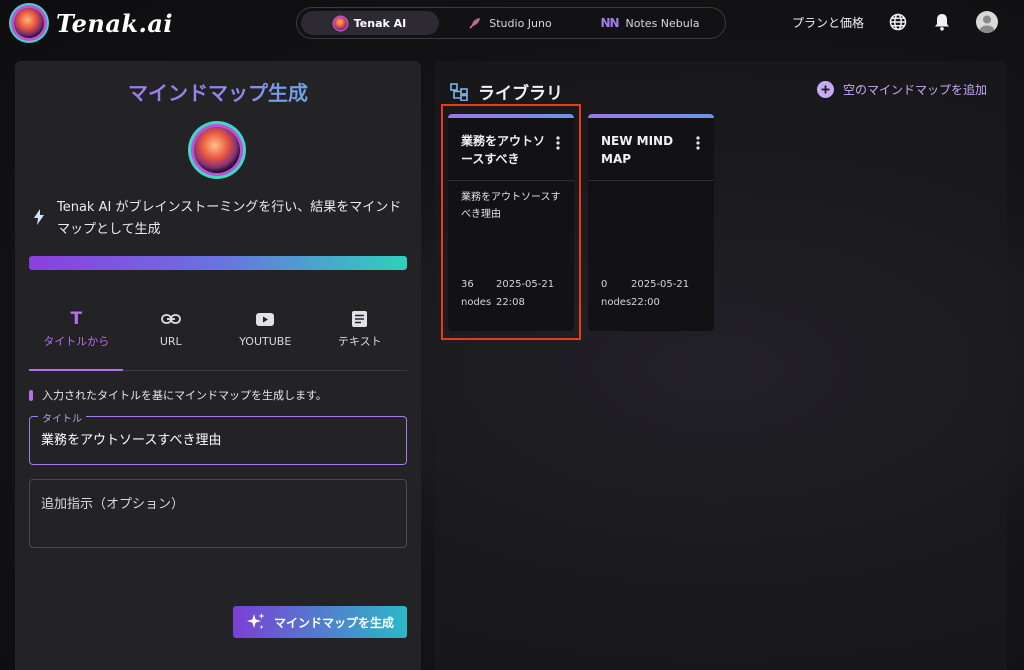 This screenshot has height=670, width=1024. Describe the element at coordinates (520, 23) in the screenshot. I see `app-tab-label: Studio Juno` at that location.